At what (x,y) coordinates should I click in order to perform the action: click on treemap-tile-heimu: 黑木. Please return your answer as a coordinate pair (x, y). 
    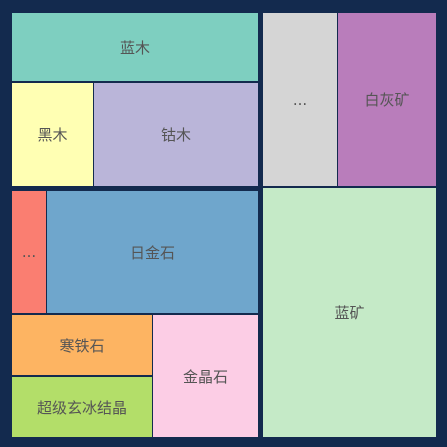
    Looking at the image, I should click on (52, 134).